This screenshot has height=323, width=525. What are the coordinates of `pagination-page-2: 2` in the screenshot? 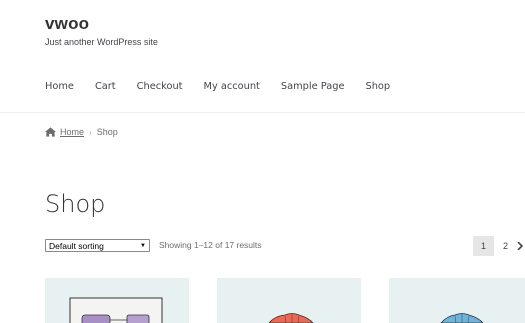 It's located at (505, 246).